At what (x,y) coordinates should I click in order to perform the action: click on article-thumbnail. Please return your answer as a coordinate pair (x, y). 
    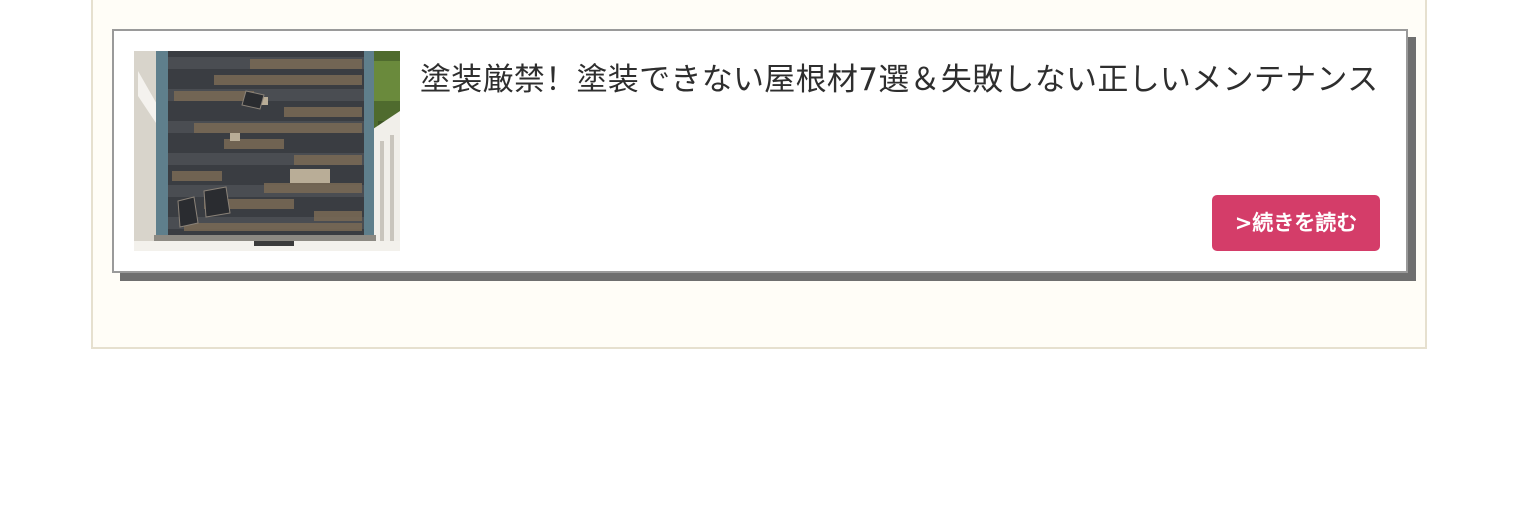
    Looking at the image, I should click on (267, 151).